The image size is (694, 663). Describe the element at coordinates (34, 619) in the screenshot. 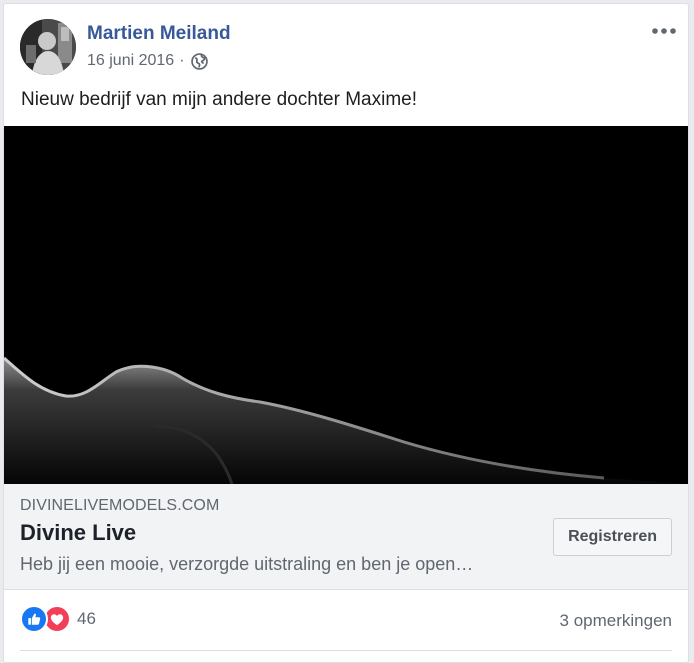

I see `like-icon` at that location.